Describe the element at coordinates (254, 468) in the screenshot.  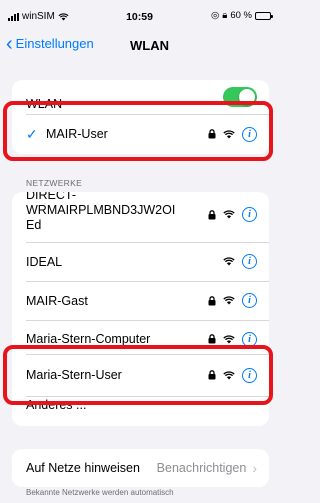
I see `chevron-right-icon: ›` at that location.